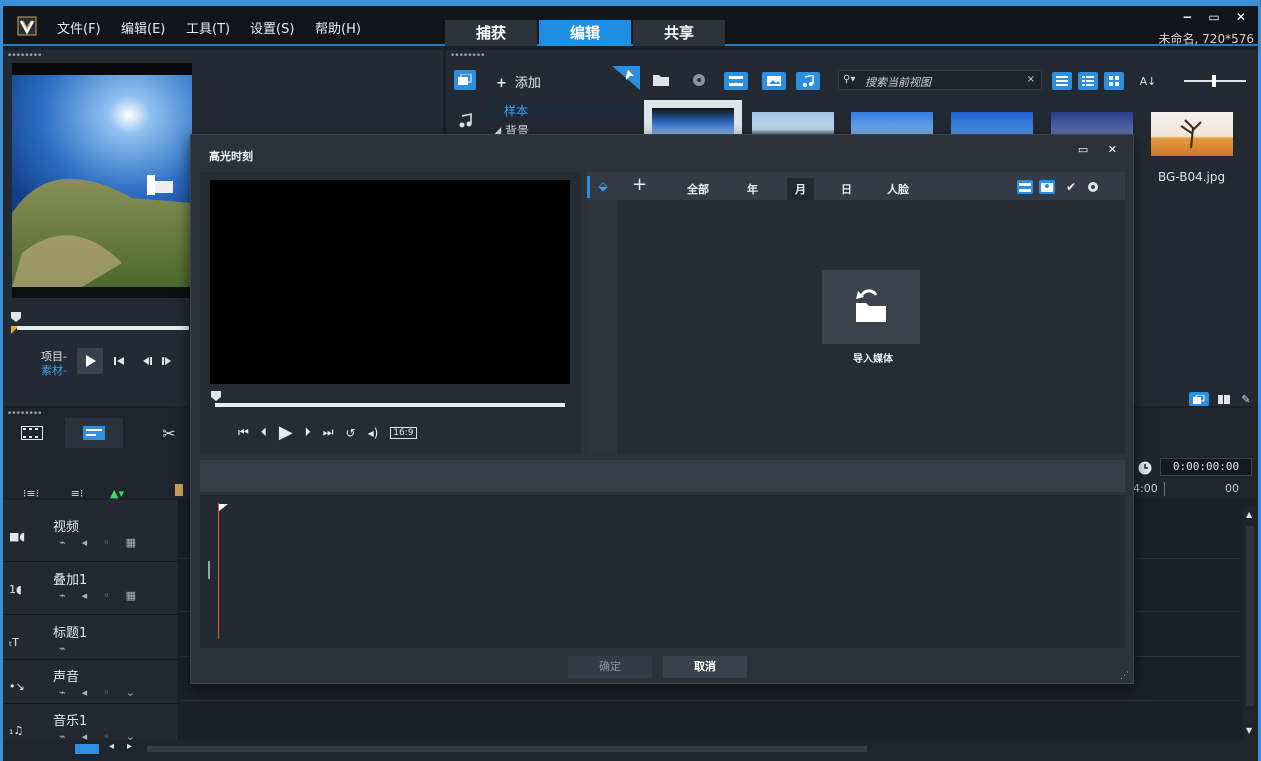  What do you see at coordinates (563, 110) in the screenshot?
I see `tree-item-samples: 样本` at bounding box center [563, 110].